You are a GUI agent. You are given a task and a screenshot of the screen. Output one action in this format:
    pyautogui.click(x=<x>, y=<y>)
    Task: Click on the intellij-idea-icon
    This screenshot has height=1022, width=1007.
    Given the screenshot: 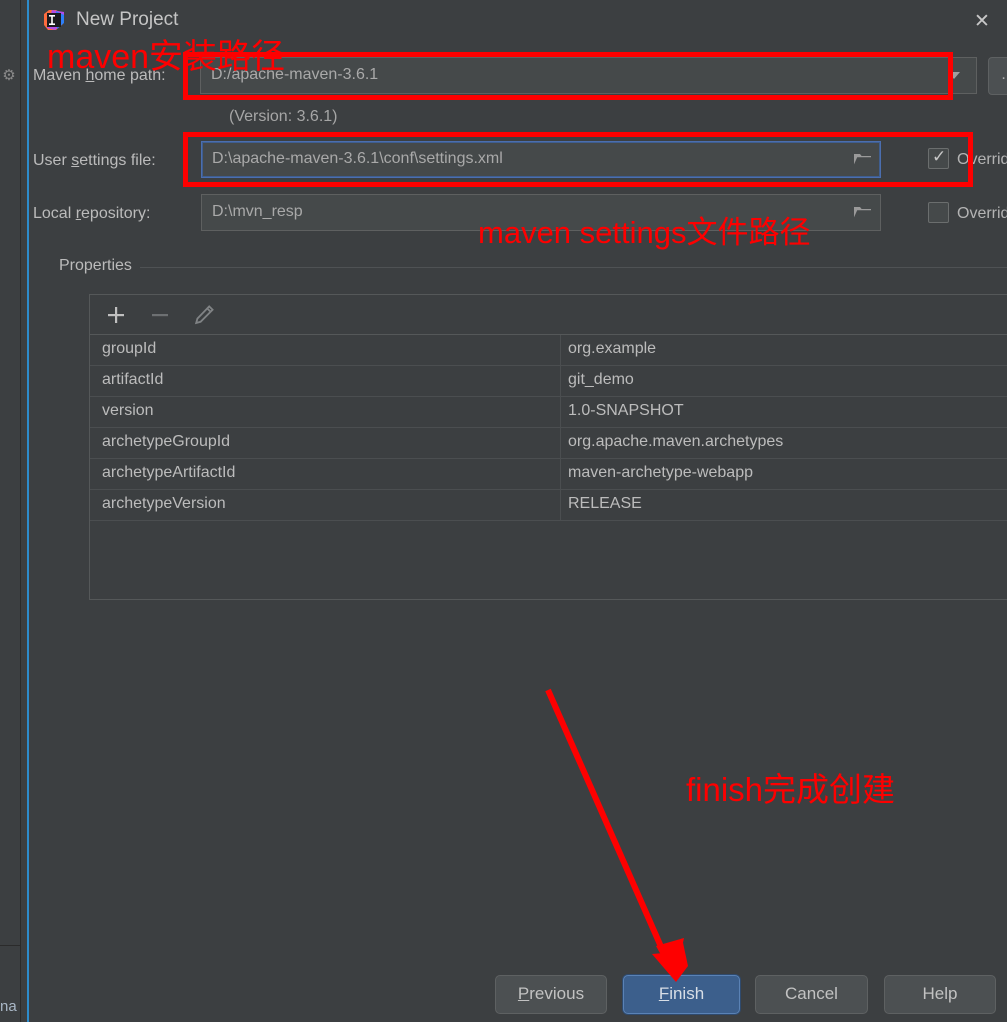 What is the action you would take?
    pyautogui.click(x=54, y=20)
    